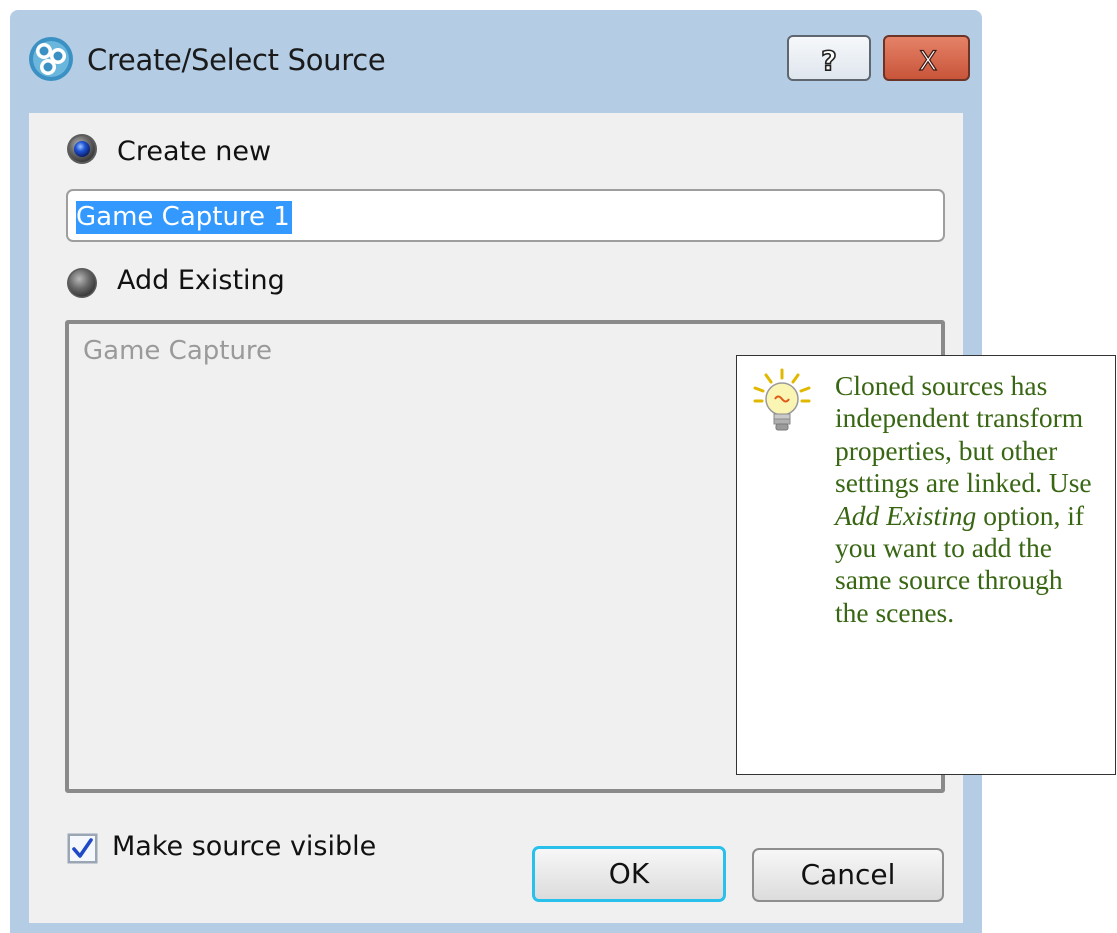  Describe the element at coordinates (184, 217) in the screenshot. I see `source-name-value: Game Capture 1` at that location.